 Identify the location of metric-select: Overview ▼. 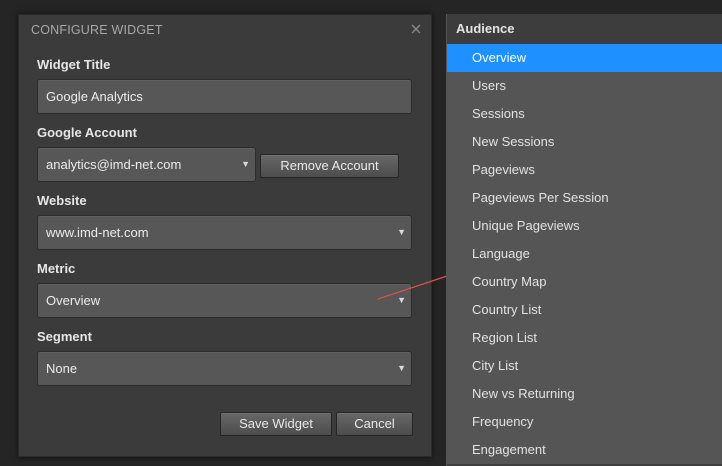
(224, 300).